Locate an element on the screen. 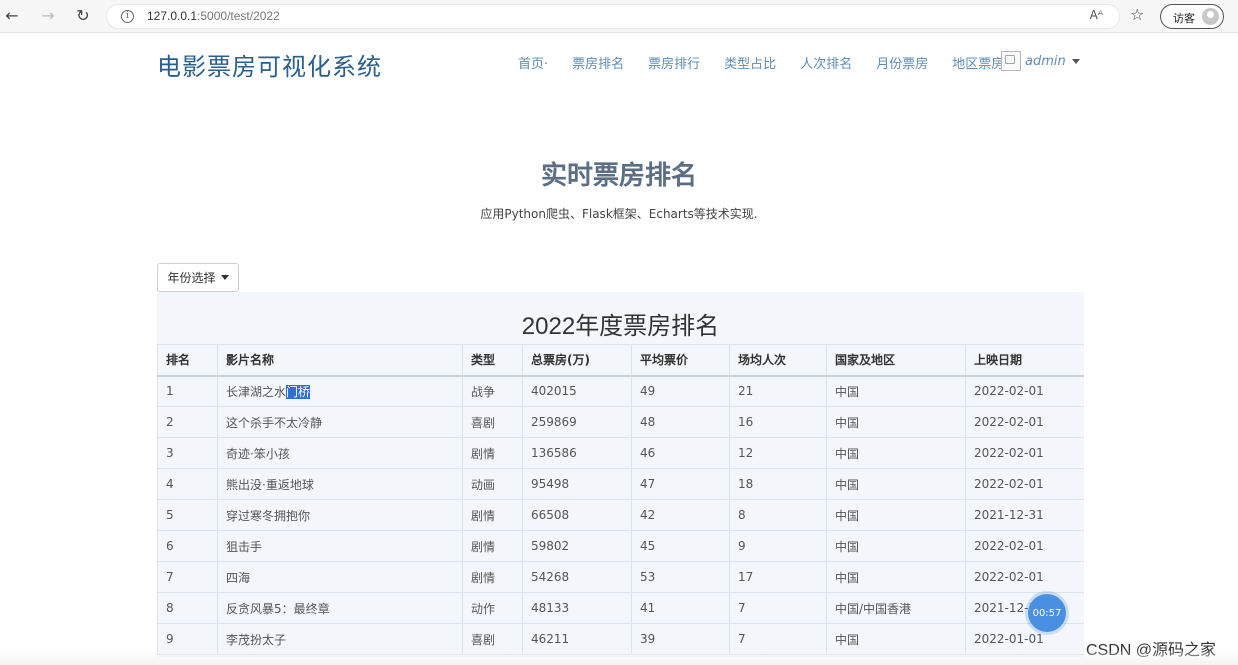 This screenshot has width=1238, height=665. table-row: 5 穿过寒冬拥抱你 剧情 66508 42 8 中国 2021-12-31 is located at coordinates (620, 515).